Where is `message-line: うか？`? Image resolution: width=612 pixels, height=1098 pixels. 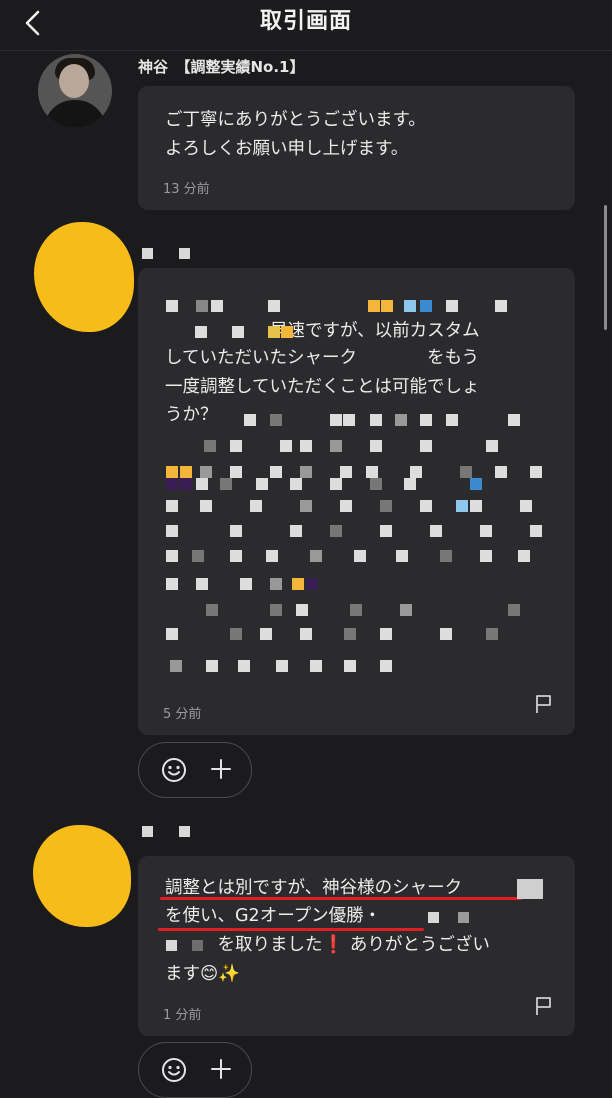 message-line: うか？ is located at coordinates (191, 415).